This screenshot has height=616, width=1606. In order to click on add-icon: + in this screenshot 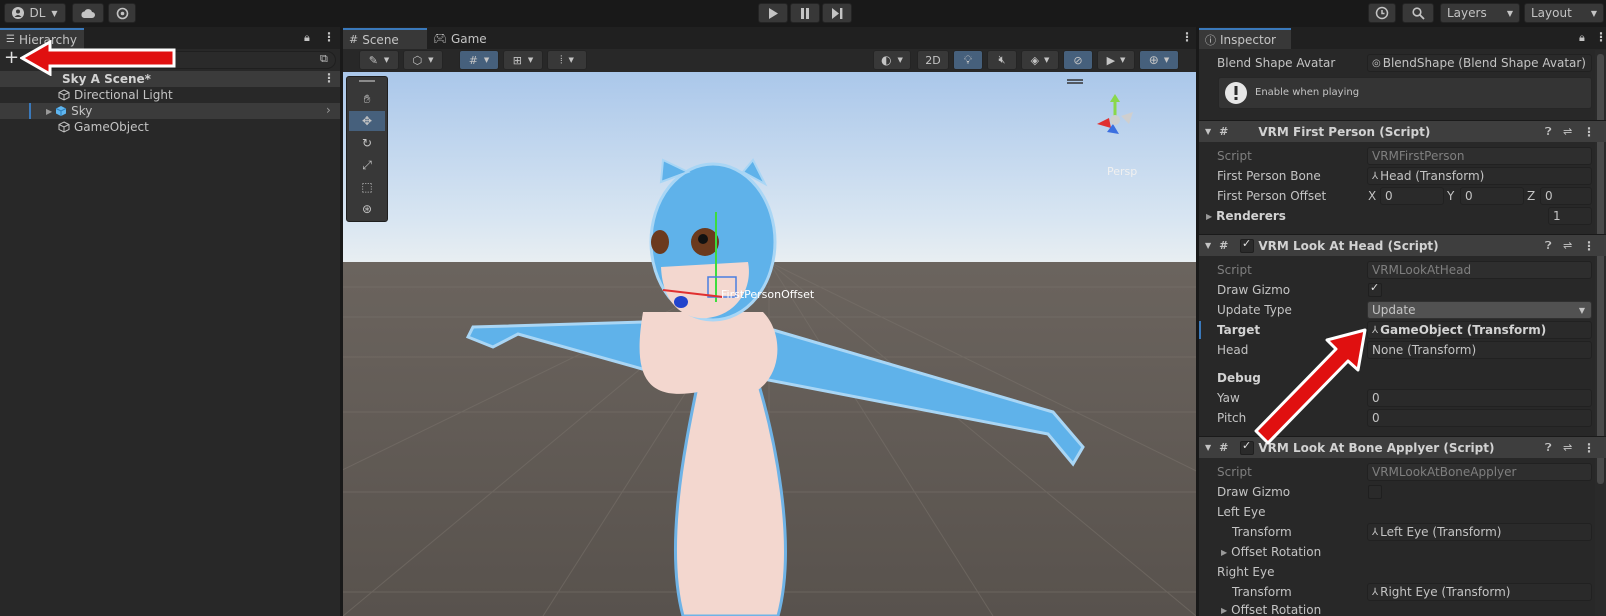, I will do `click(11, 57)`.